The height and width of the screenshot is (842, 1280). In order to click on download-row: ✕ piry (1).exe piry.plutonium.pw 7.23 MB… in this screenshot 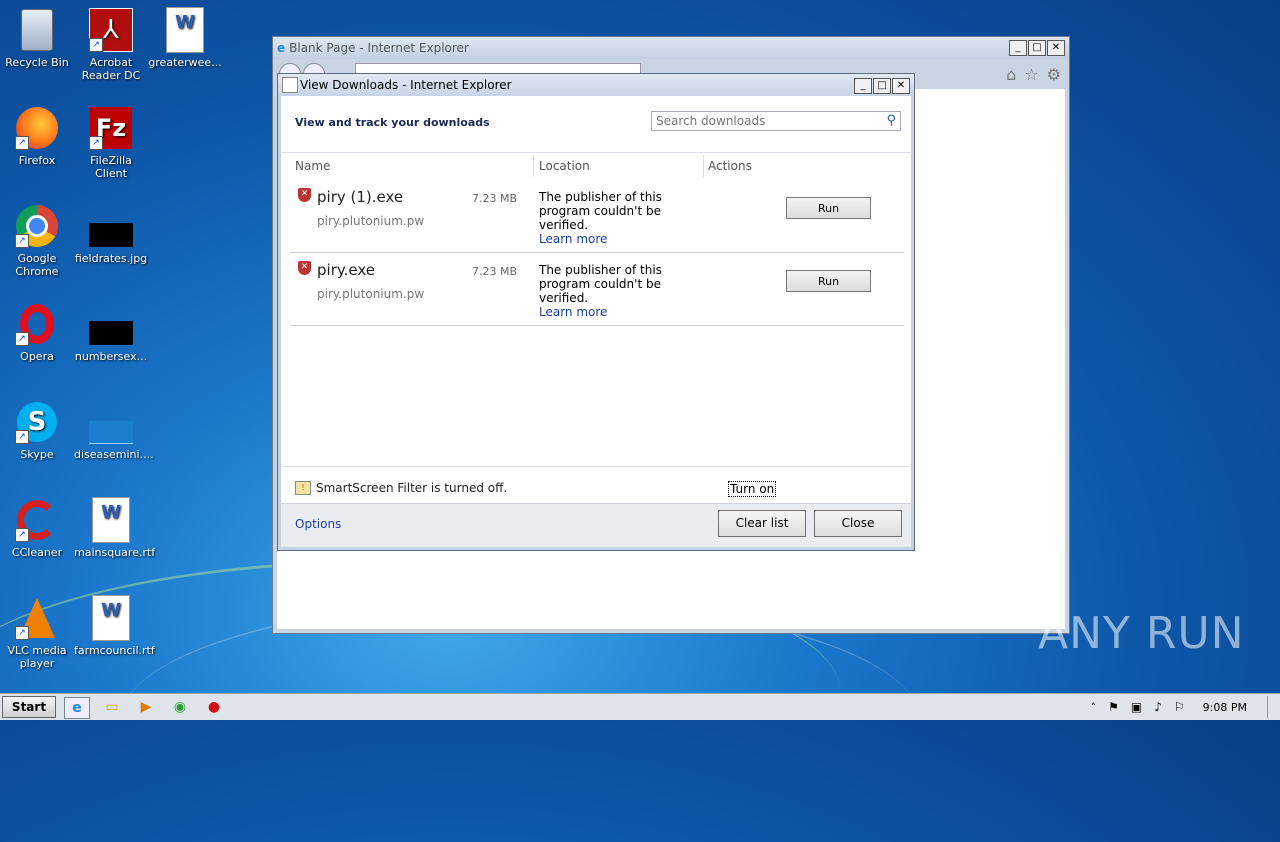, I will do `click(597, 216)`.